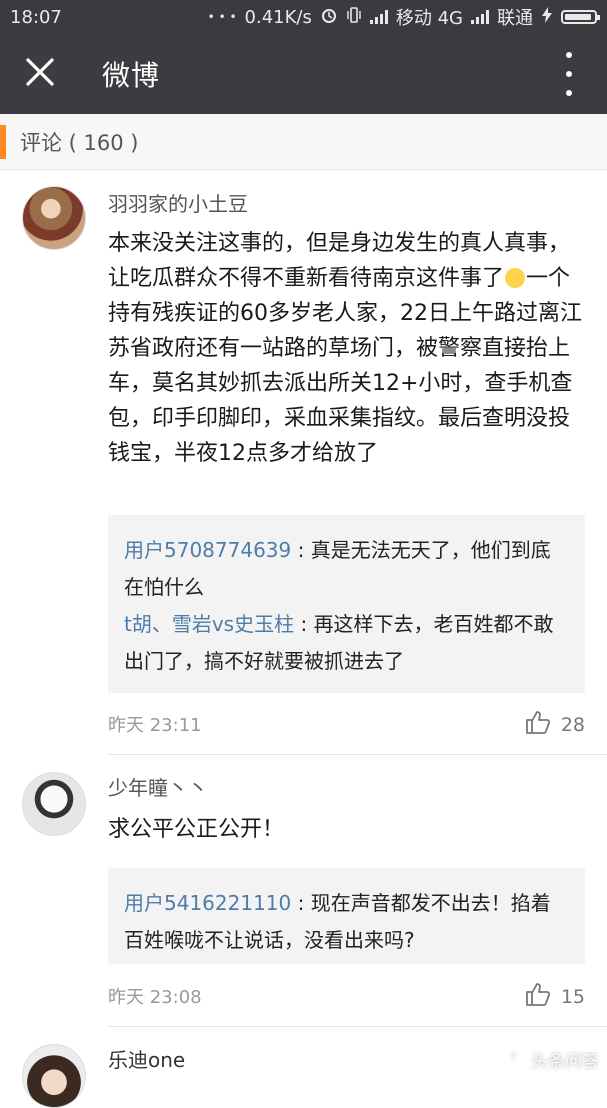  I want to click on reply-item: 用户5708774639 : 真是无法无天了，他们到底在怕什么, so click(346, 569).